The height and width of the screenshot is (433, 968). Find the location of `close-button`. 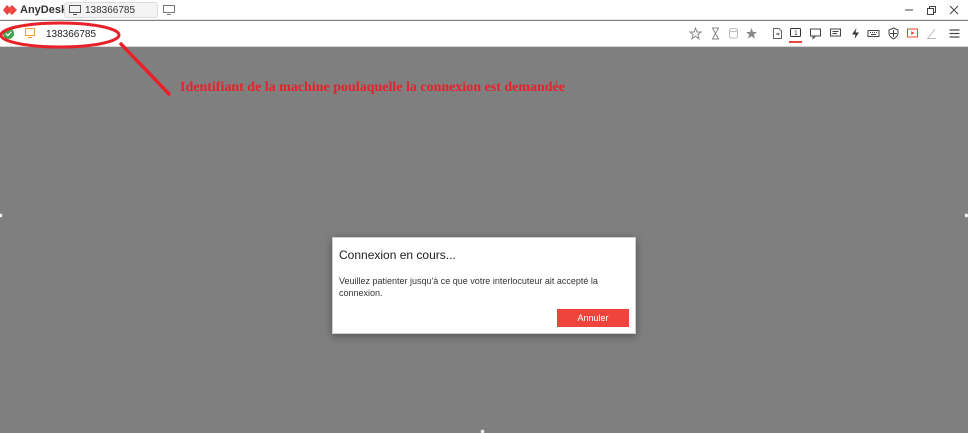

close-button is located at coordinates (954, 10).